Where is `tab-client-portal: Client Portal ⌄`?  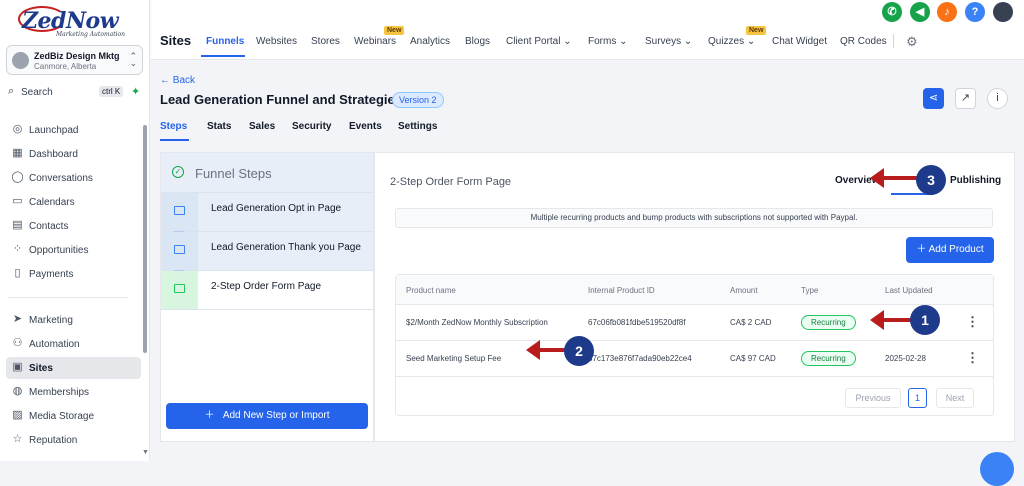 tab-client-portal: Client Portal ⌄ is located at coordinates (539, 41).